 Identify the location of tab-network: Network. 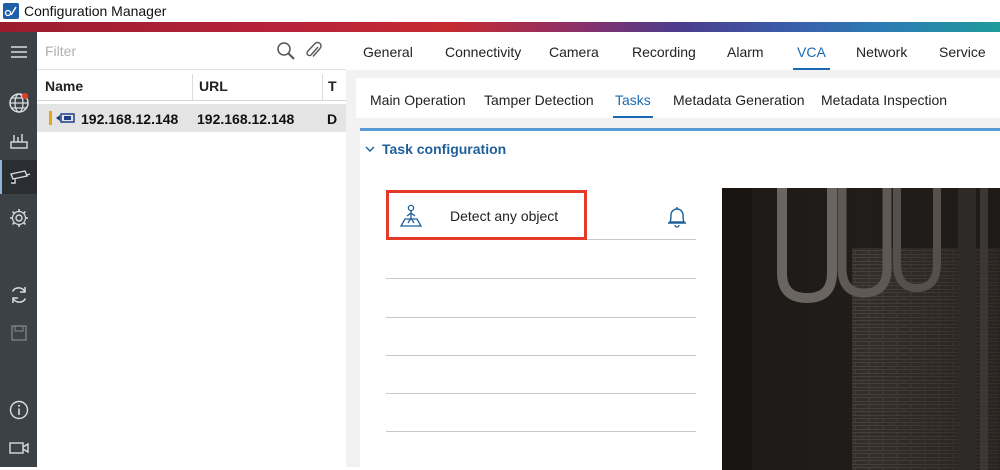
(881, 51).